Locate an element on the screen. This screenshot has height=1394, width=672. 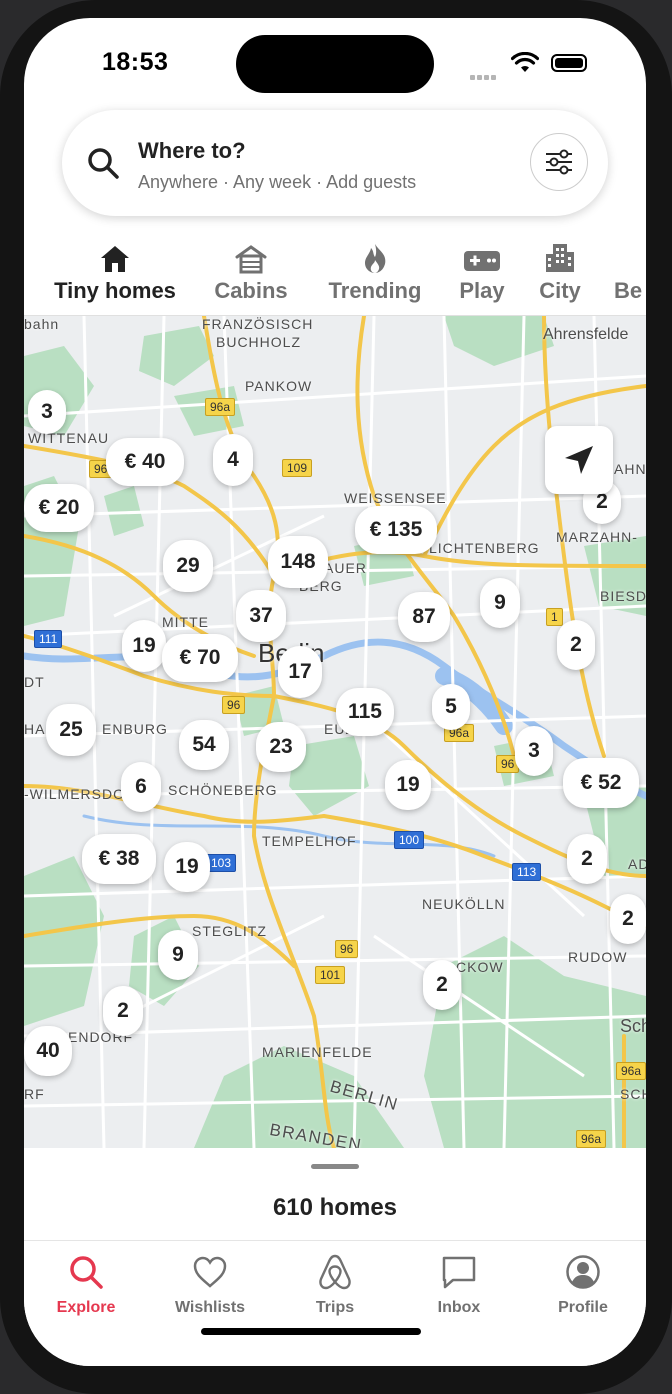
map-label: AD is located at coordinates (637, 864).